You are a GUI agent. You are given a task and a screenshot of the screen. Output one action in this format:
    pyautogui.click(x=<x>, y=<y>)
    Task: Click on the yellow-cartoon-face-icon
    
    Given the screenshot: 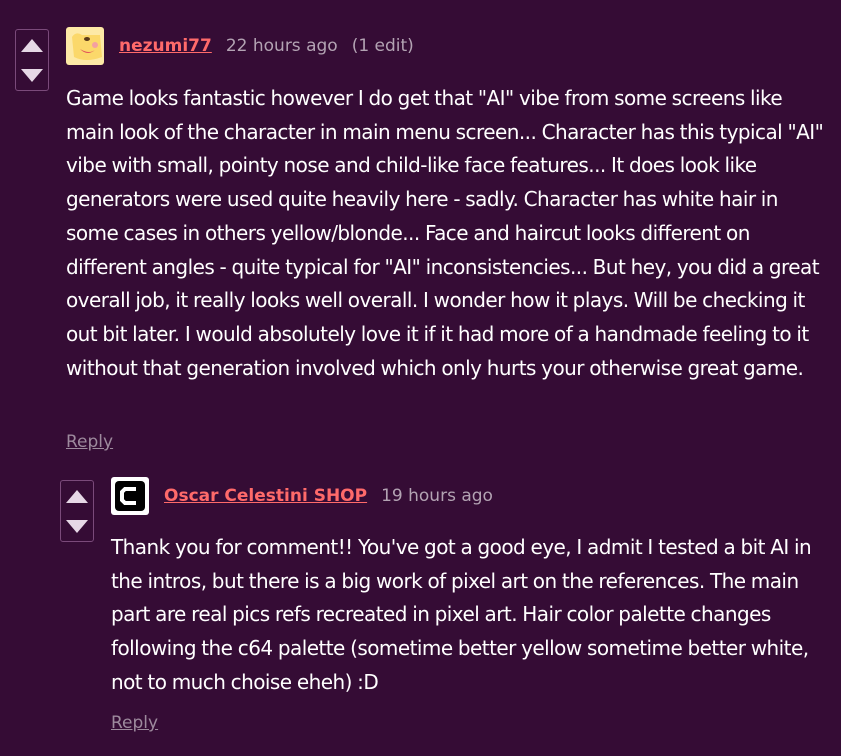 What is the action you would take?
    pyautogui.click(x=85, y=46)
    